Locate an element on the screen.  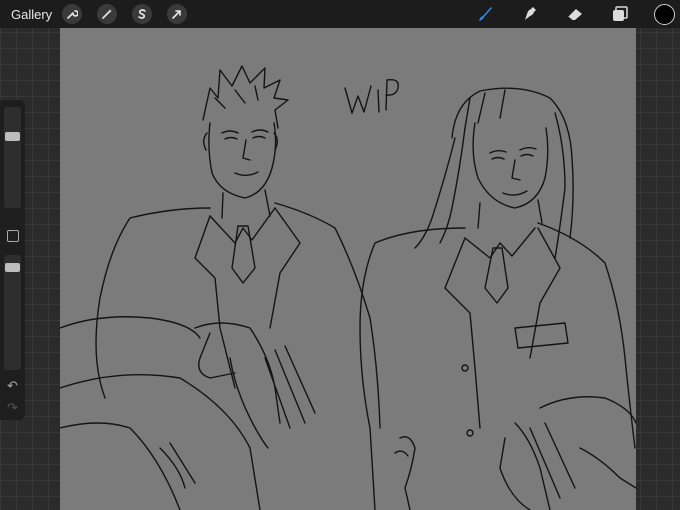
right-tools is located at coordinates (565, 14).